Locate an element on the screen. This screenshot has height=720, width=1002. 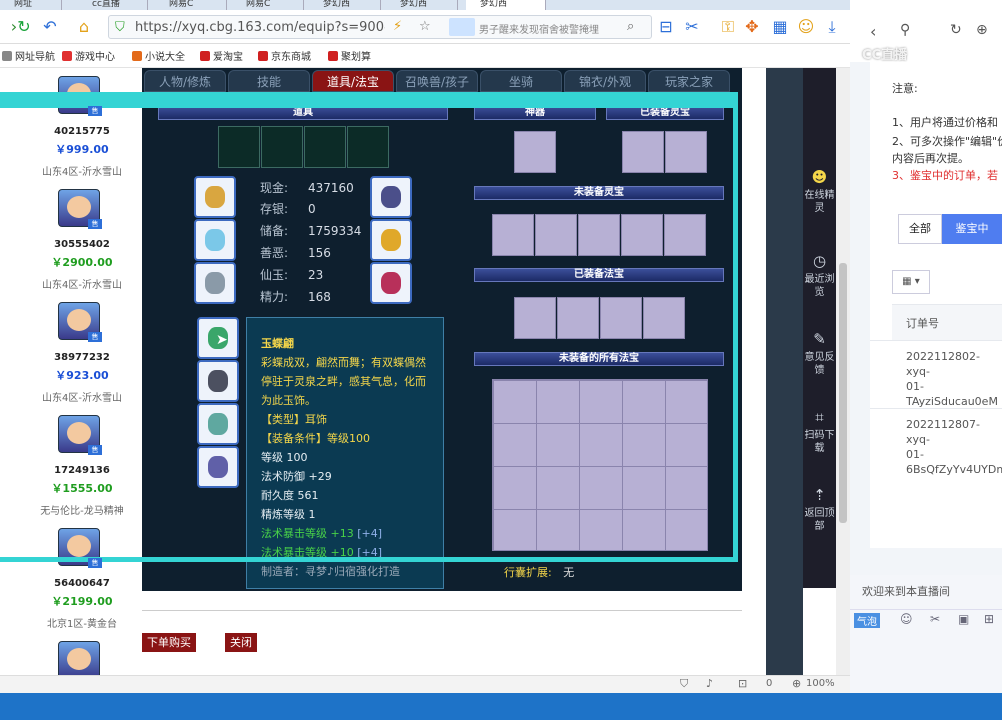
listing-id: 40215775 is located at coordinates (82, 131).